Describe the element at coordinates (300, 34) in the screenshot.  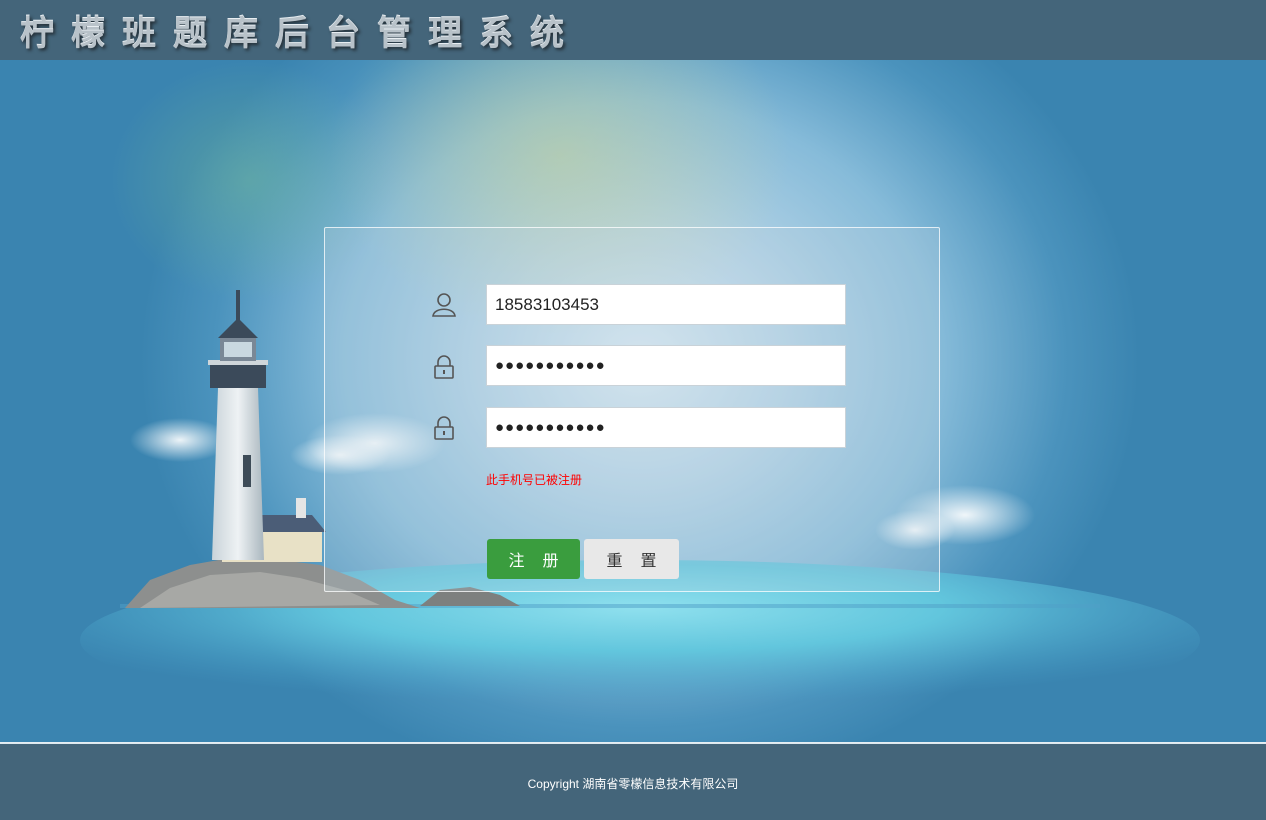
I see `app-title: 柠檬班题库后台管理系统` at that location.